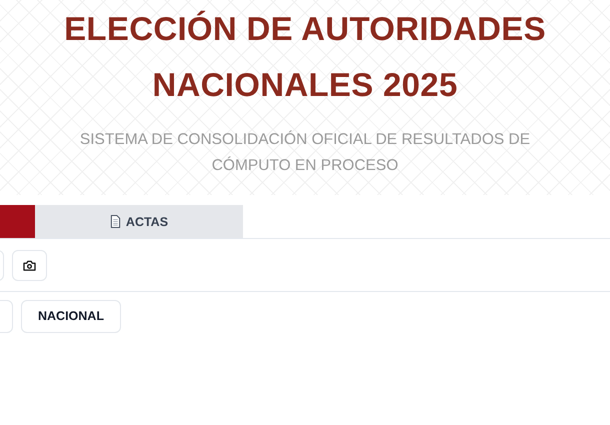 The image size is (610, 425). Describe the element at coordinates (305, 153) in the screenshot. I see `page-subtitle: SISTEMA DE CONSOLIDACIÓN OFICIAL DE RESULTADOS DE CÓMPUTO EN PROCESO` at that location.